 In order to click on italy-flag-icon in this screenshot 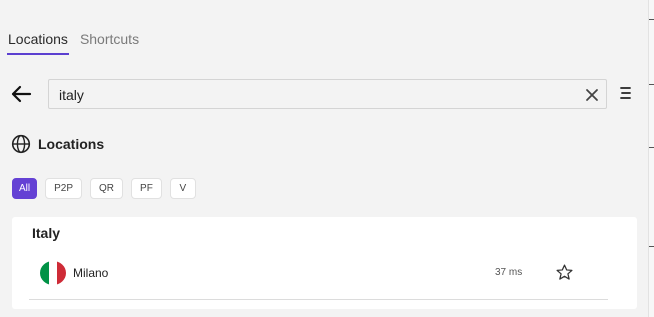, I will do `click(53, 273)`.